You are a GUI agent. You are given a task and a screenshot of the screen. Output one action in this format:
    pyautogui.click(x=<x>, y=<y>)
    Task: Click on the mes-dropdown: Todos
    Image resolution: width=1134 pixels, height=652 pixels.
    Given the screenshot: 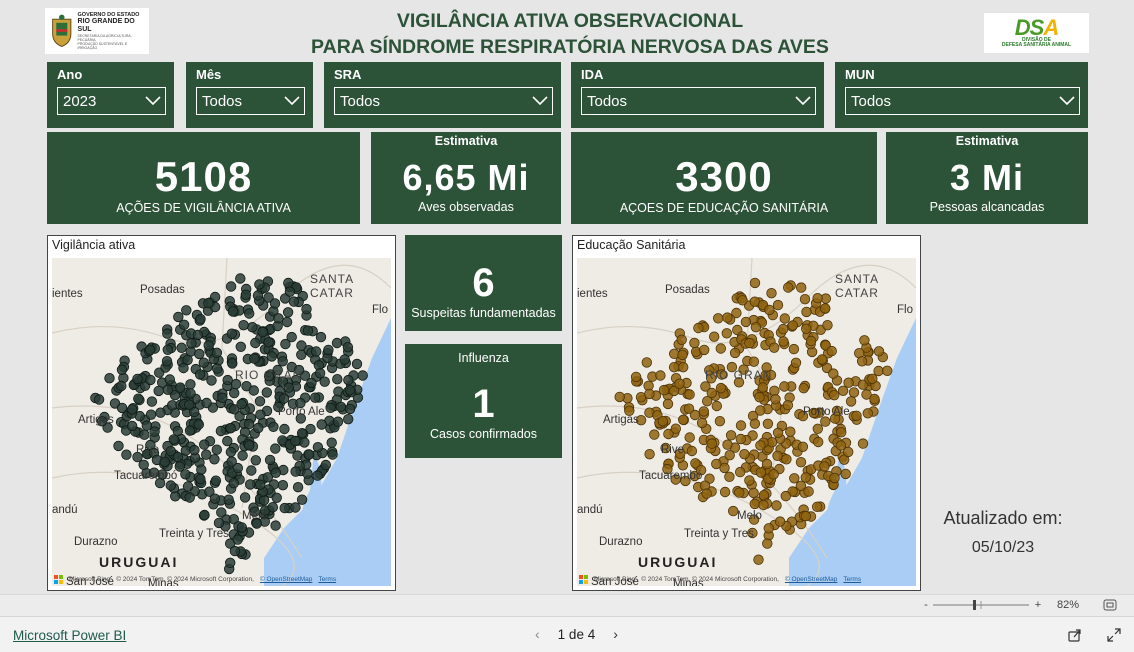 What is the action you would take?
    pyautogui.click(x=250, y=101)
    